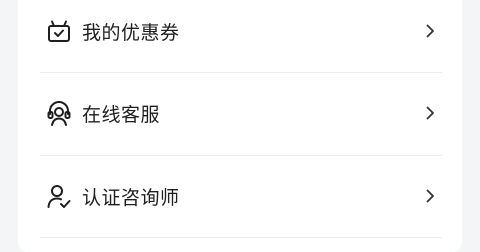 The width and height of the screenshot is (480, 252). I want to click on coupon-gift-icon, so click(59, 31).